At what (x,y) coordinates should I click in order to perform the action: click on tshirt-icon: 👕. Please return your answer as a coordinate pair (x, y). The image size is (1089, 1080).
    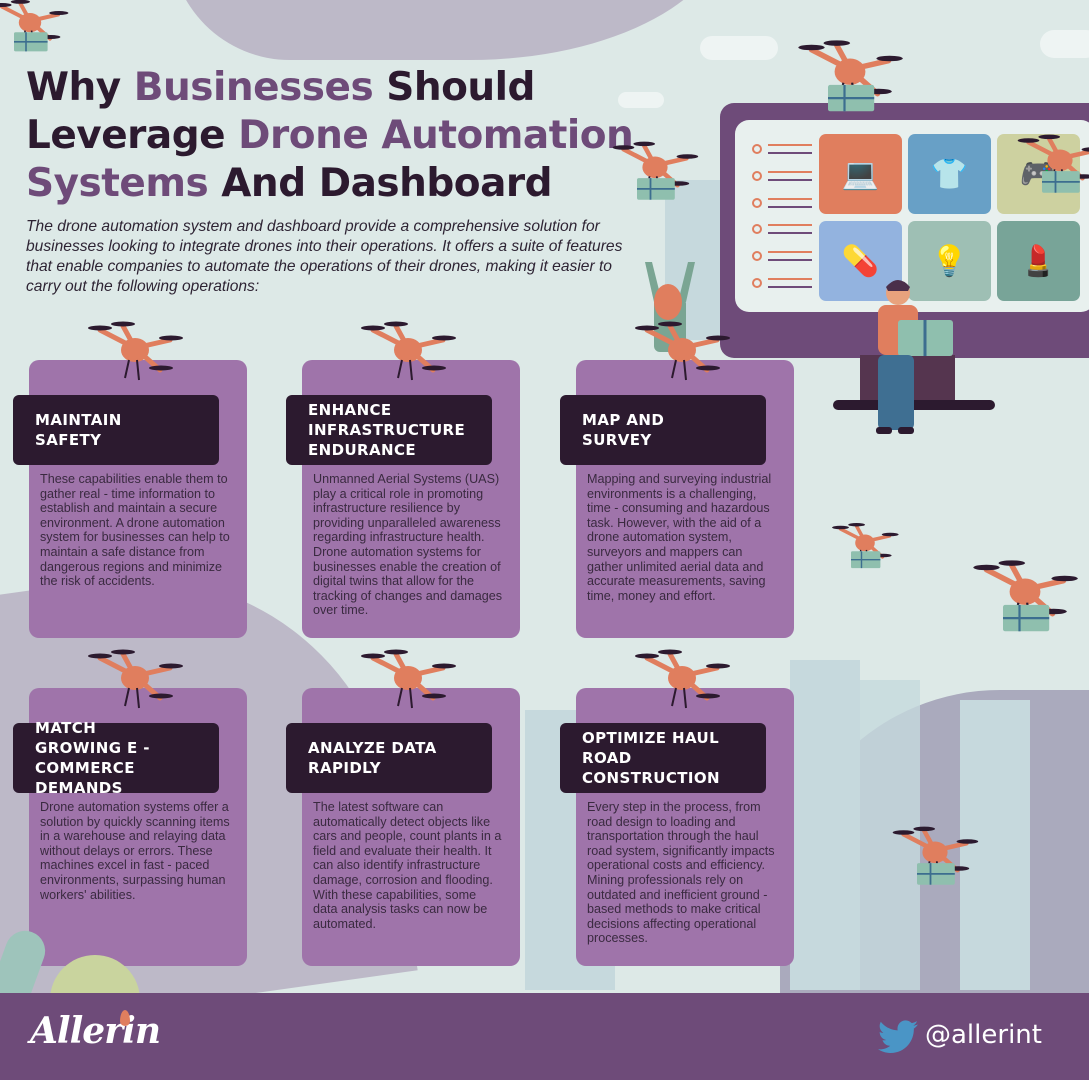
    Looking at the image, I should click on (949, 174).